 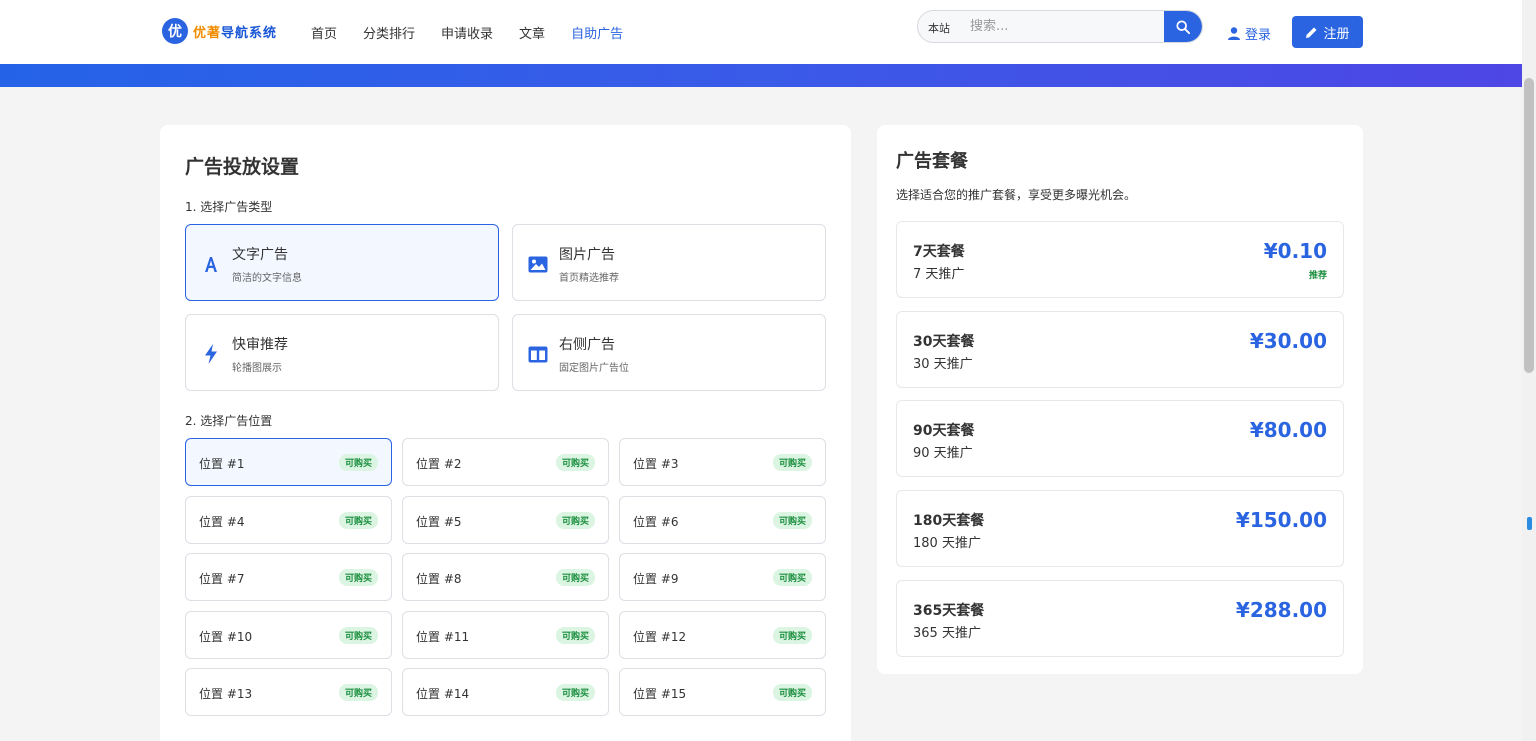 What do you see at coordinates (226, 694) in the screenshot?
I see `position-name: 位置 #13` at bounding box center [226, 694].